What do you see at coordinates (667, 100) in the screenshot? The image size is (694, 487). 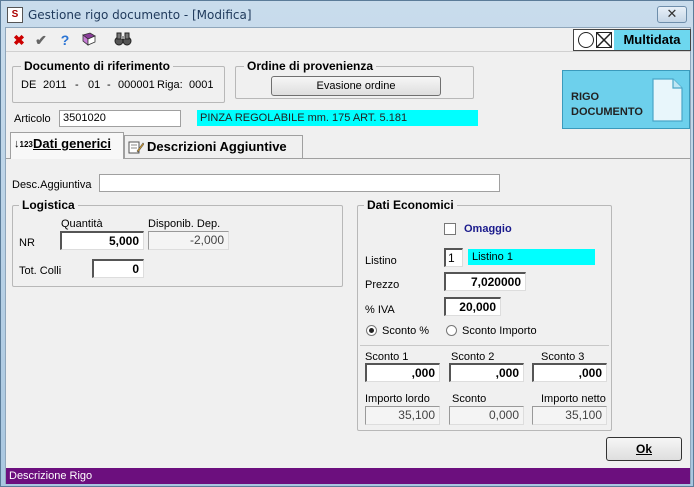 I see `document-icon` at bounding box center [667, 100].